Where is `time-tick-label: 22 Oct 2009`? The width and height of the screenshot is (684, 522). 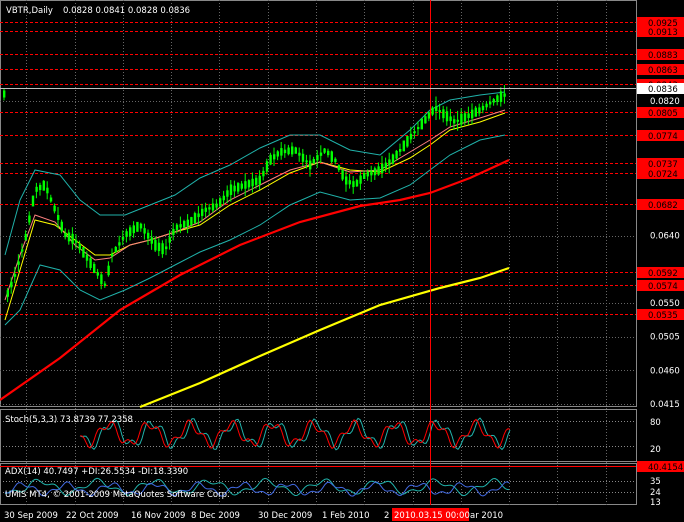
time-tick-label: 22 Oct 2009 is located at coordinates (92, 516).